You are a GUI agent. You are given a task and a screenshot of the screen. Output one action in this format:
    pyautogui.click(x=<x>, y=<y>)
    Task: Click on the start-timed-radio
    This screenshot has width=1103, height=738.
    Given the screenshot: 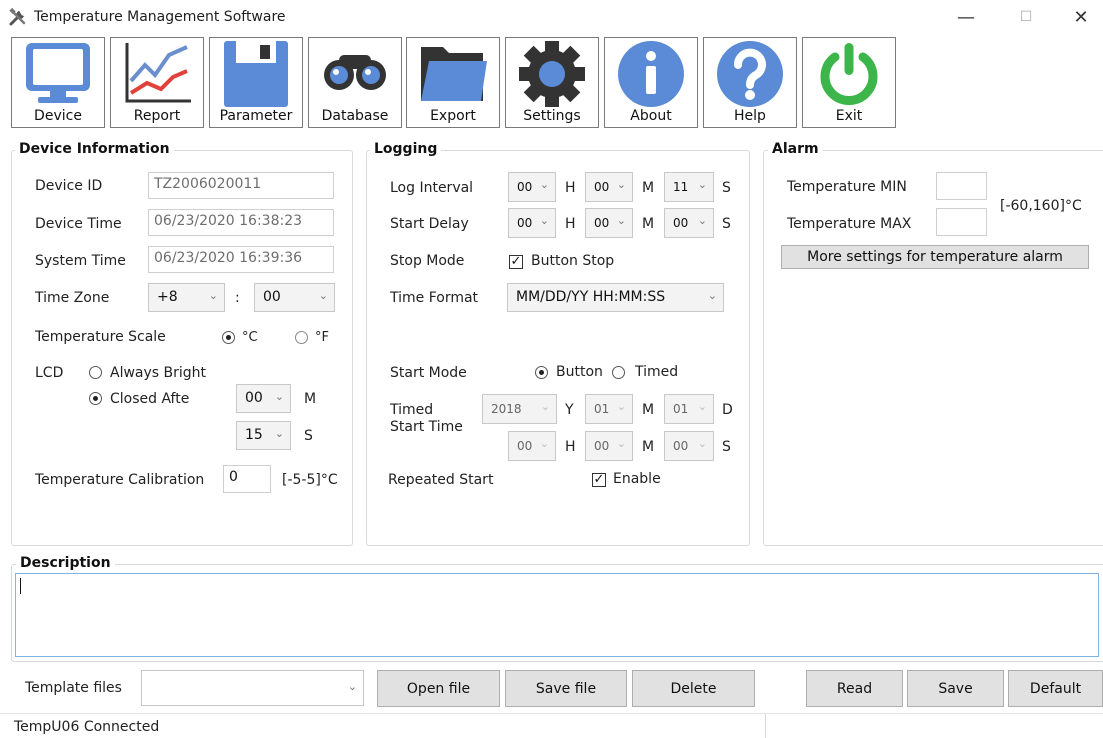 What is the action you would take?
    pyautogui.click(x=618, y=372)
    